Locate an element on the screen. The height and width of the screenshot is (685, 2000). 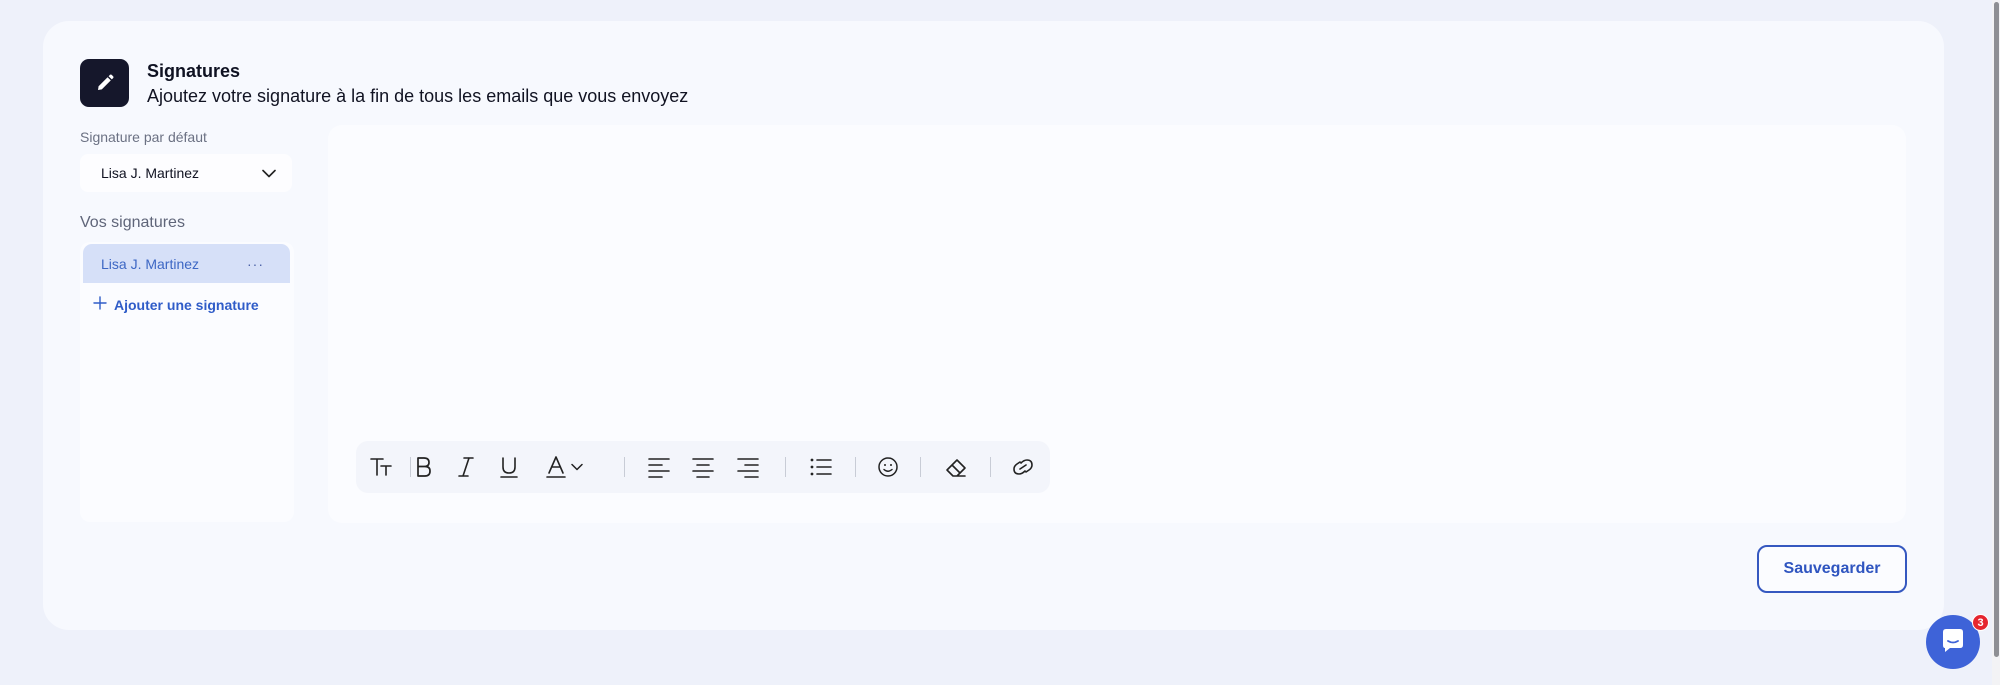
default-signature-select: Lisa J. Martinez is located at coordinates (186, 173).